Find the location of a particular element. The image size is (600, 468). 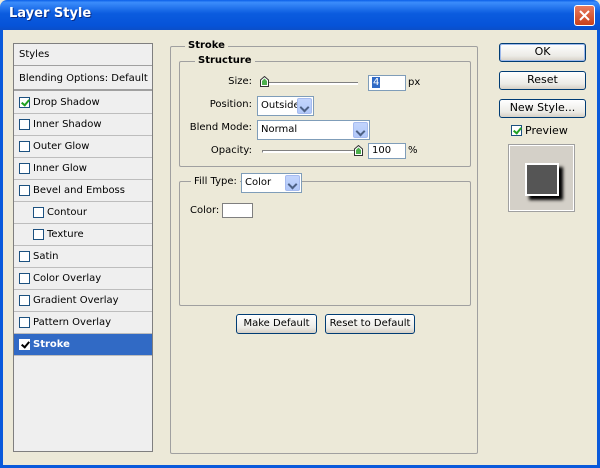

style-item-inner-shadow: Inner Shadow is located at coordinates (83, 125).